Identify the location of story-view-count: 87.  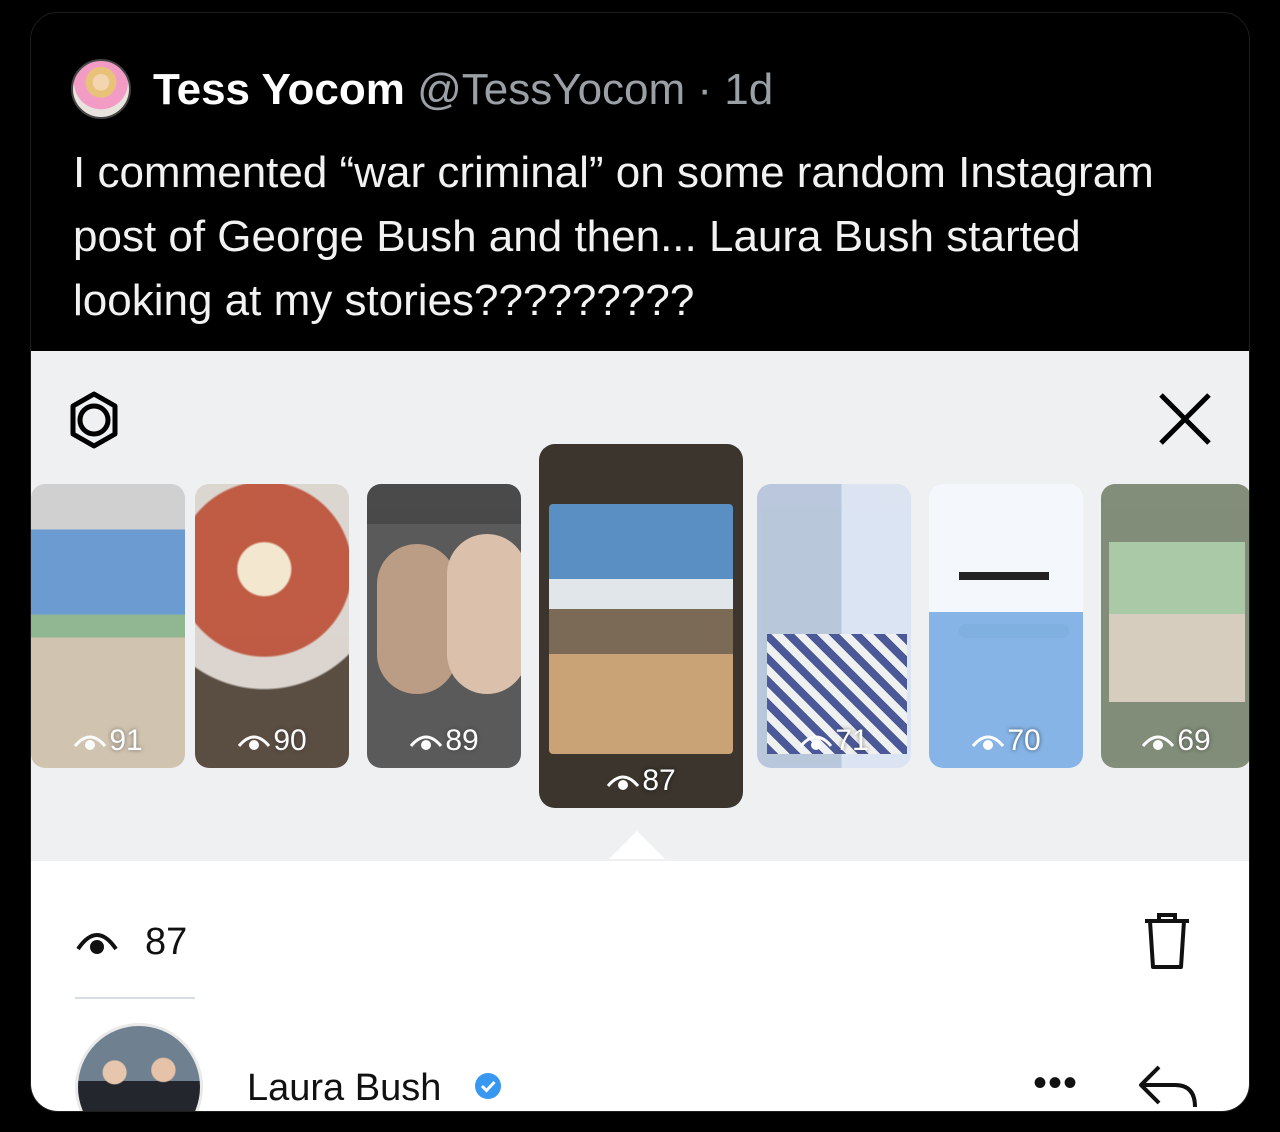
(659, 780).